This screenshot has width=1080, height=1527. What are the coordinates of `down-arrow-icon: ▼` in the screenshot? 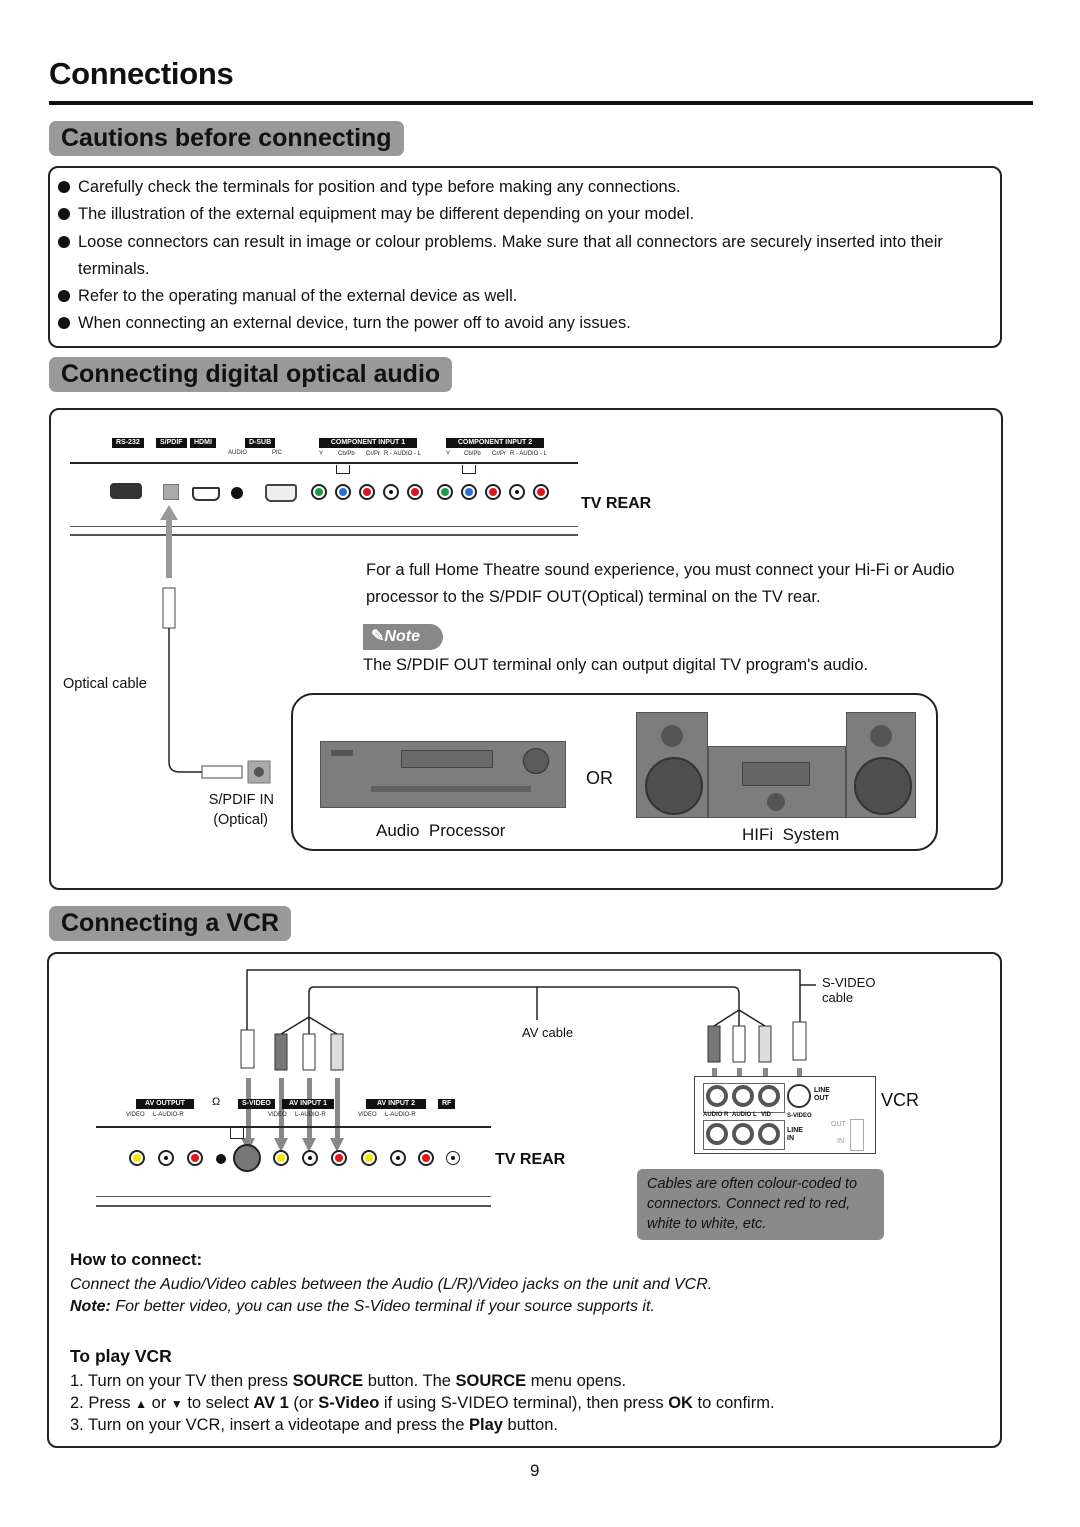 It's located at (176, 1404).